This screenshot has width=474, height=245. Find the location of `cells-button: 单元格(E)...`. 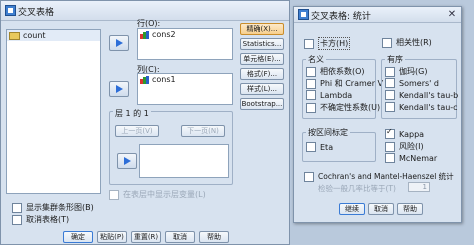

cells-button: 单元格(E)... is located at coordinates (262, 59).